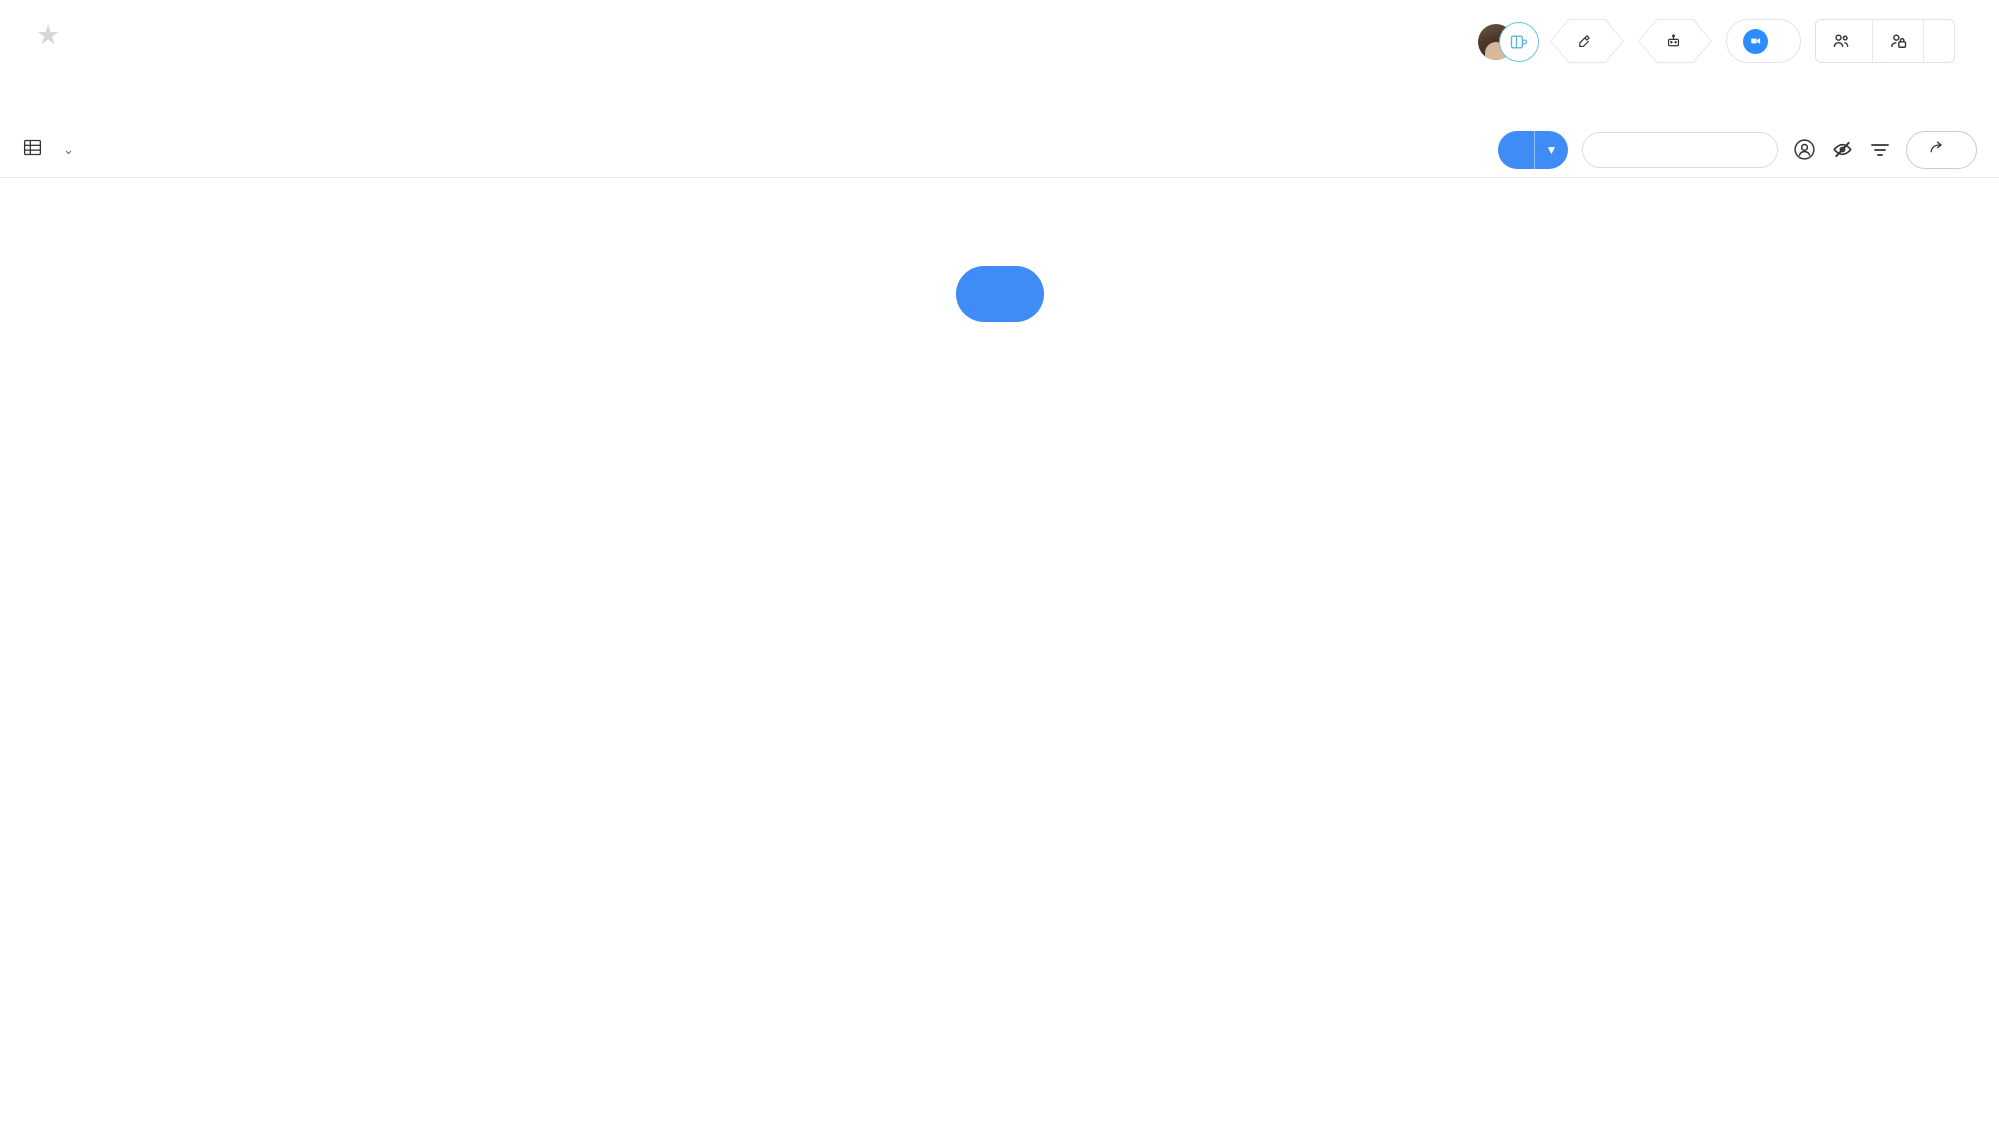  What do you see at coordinates (1844, 41) in the screenshot?
I see `members-button` at bounding box center [1844, 41].